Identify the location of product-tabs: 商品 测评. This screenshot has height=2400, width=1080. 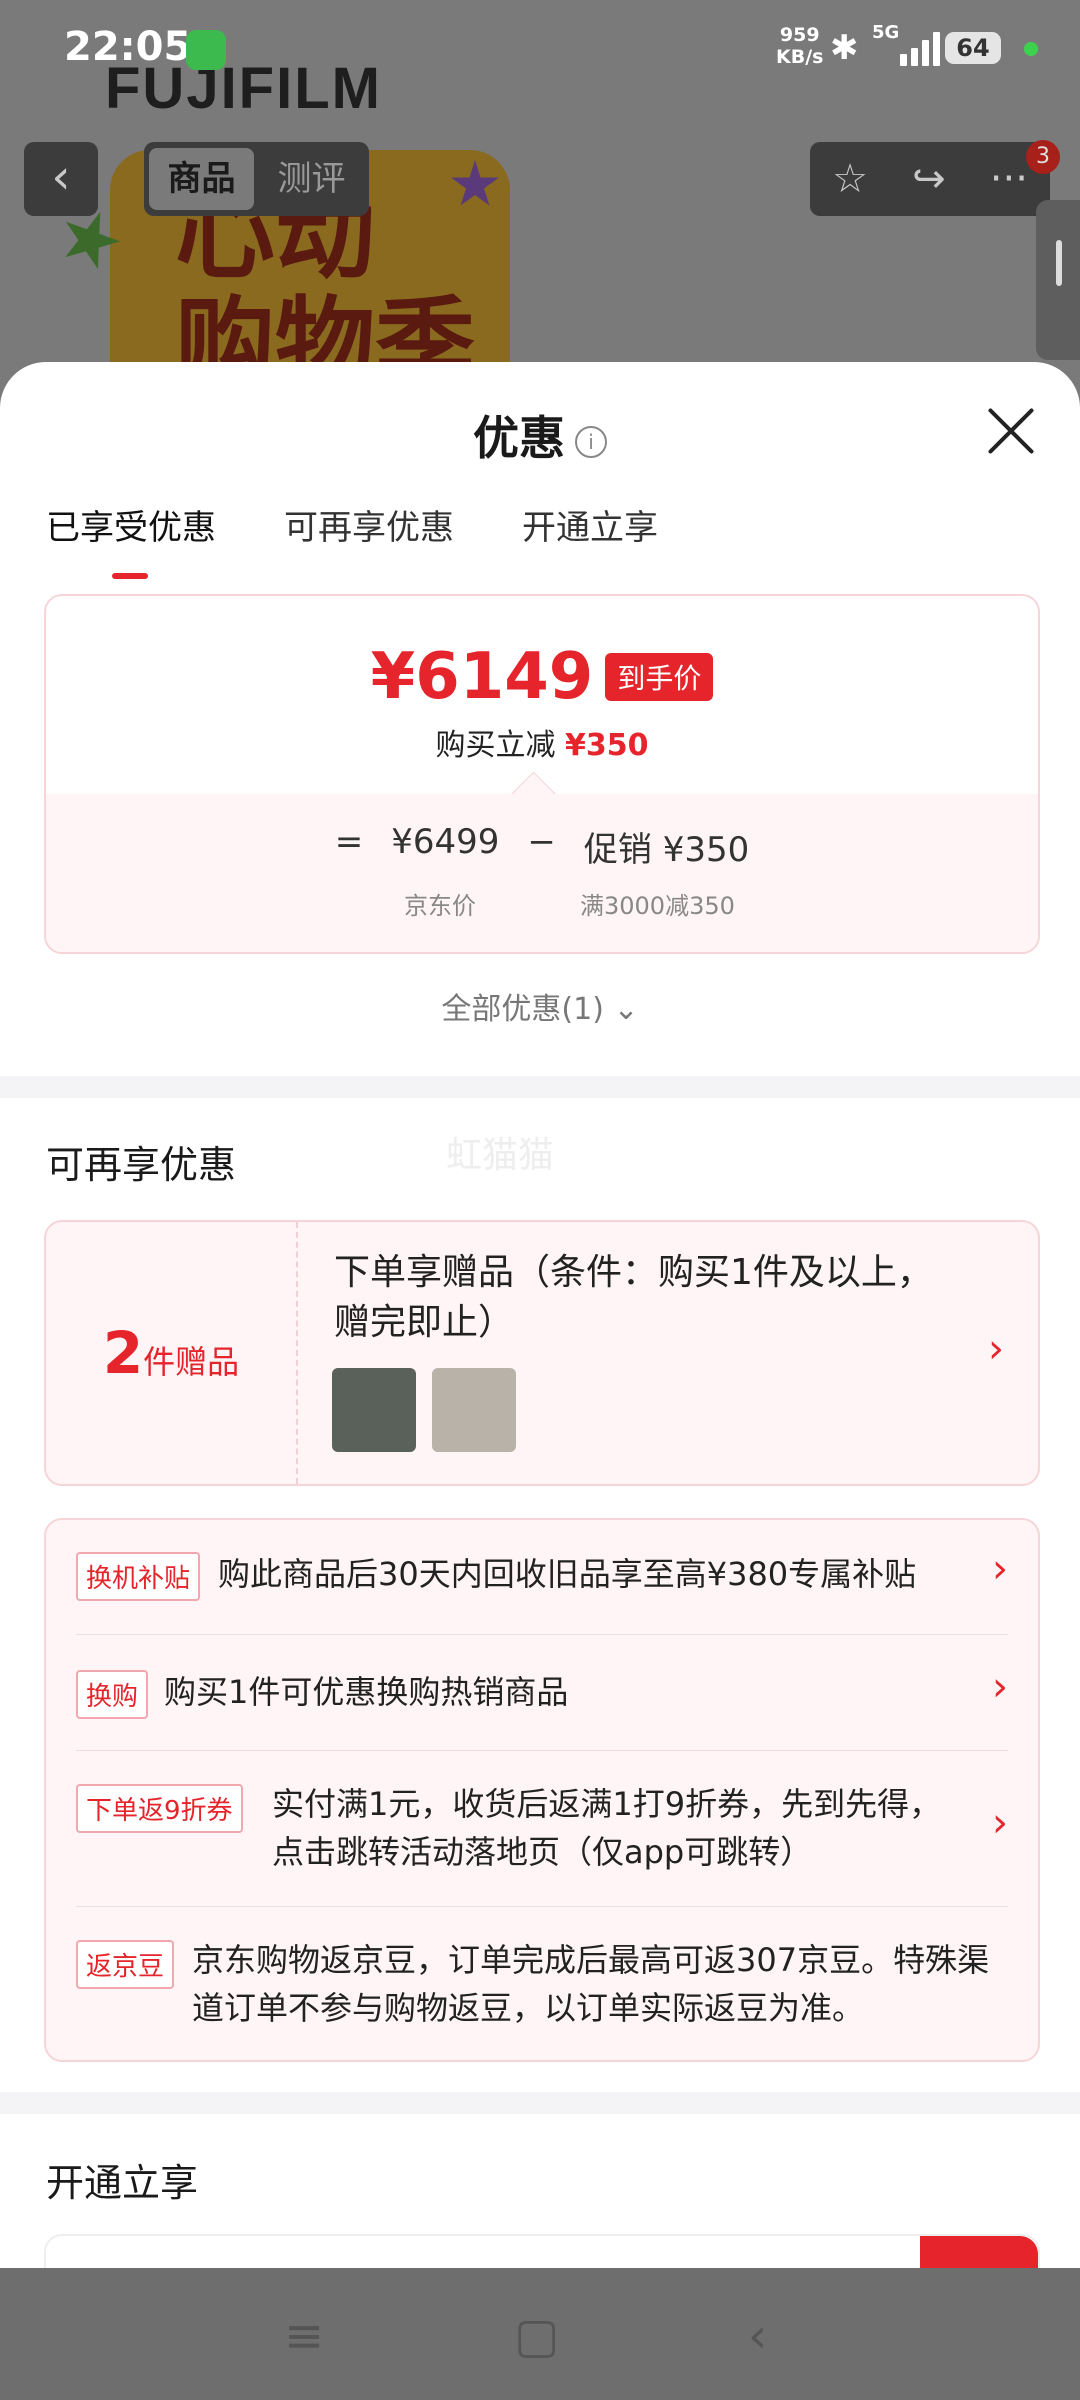
(256, 179).